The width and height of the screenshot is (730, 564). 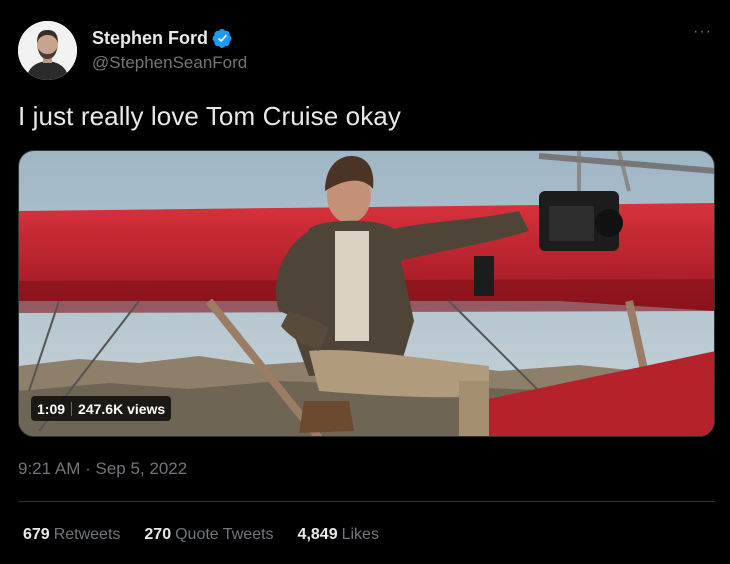 I want to click on avatar, so click(x=47, y=50).